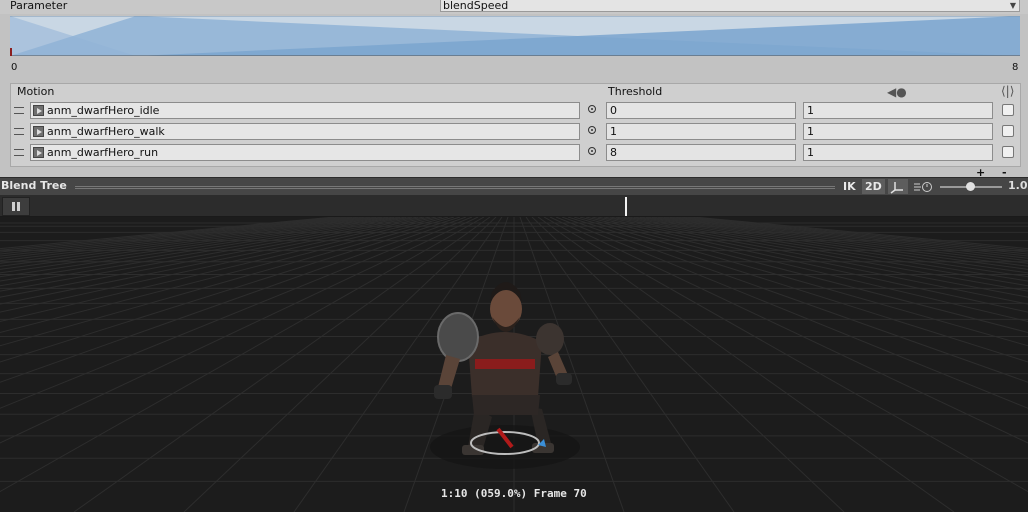 Image resolution: width=1028 pixels, height=512 pixels. What do you see at coordinates (106, 131) in the screenshot?
I see `motion-clip-name: anm_dwarfHero_walk` at bounding box center [106, 131].